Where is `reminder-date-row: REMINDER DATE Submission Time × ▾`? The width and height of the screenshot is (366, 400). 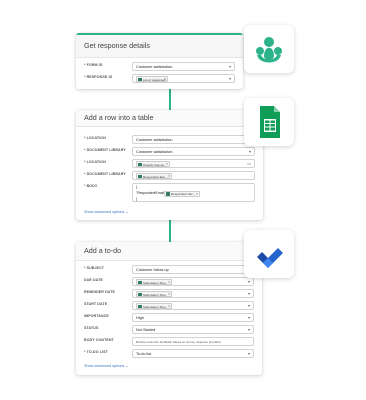 reminder-date-row: REMINDER DATE Submission Time × ▾ is located at coordinates (169, 294).